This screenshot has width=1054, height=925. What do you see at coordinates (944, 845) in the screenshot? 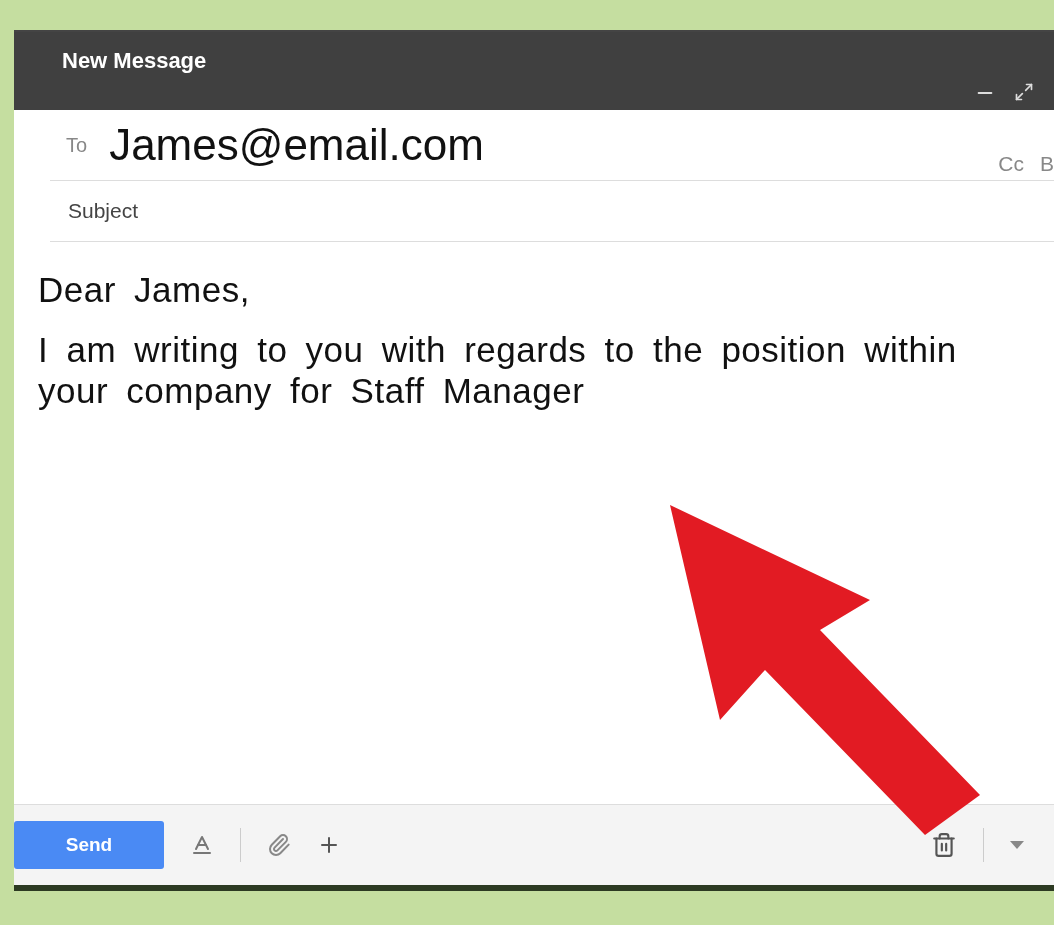
I see `trash-icon` at bounding box center [944, 845].